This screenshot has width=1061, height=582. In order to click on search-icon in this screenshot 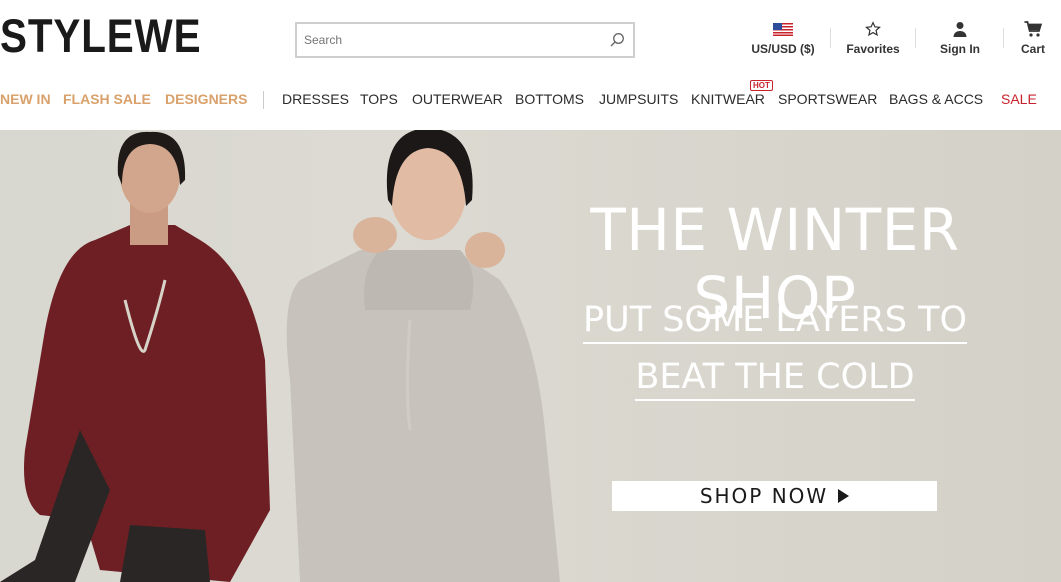, I will do `click(617, 40)`.